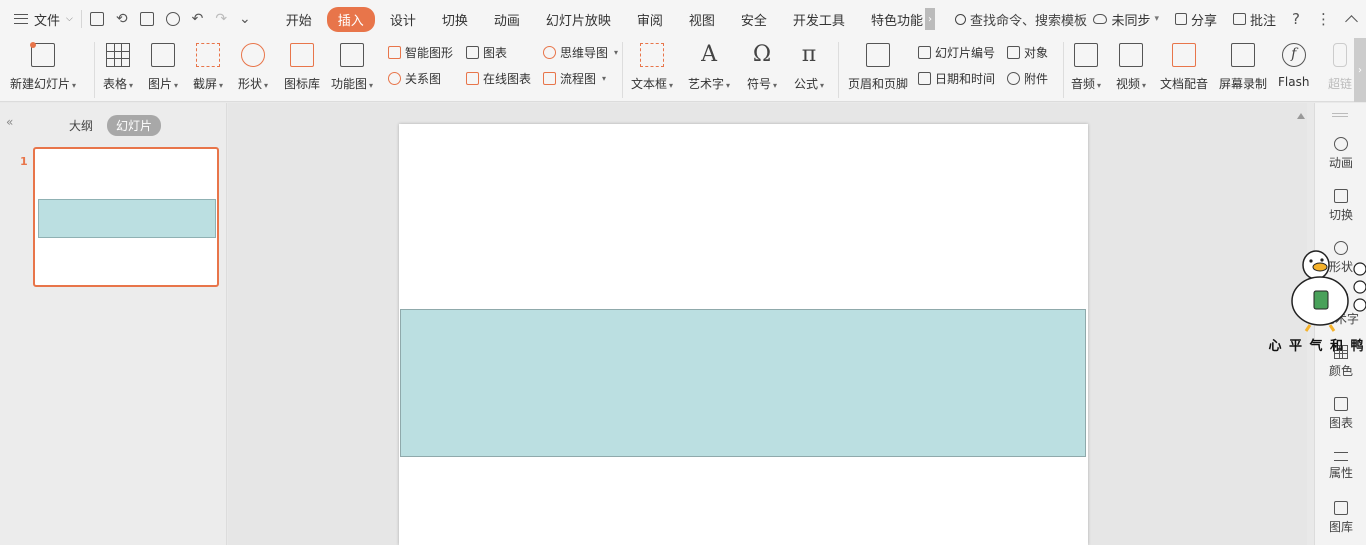 The width and height of the screenshot is (1366, 545). What do you see at coordinates (709, 65) in the screenshot?
I see `wordart-button: A 艺术字 ▾` at bounding box center [709, 65].